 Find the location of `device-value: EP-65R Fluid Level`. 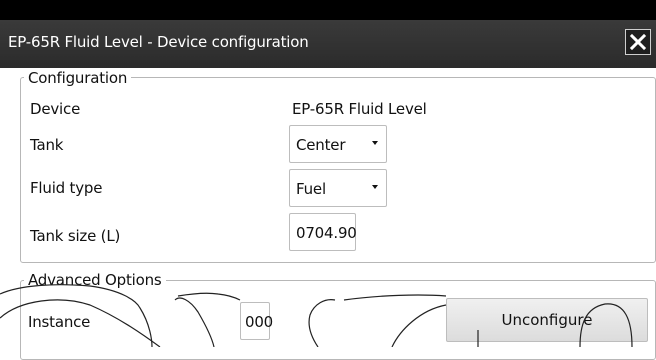

device-value: EP-65R Fluid Level is located at coordinates (359, 109).